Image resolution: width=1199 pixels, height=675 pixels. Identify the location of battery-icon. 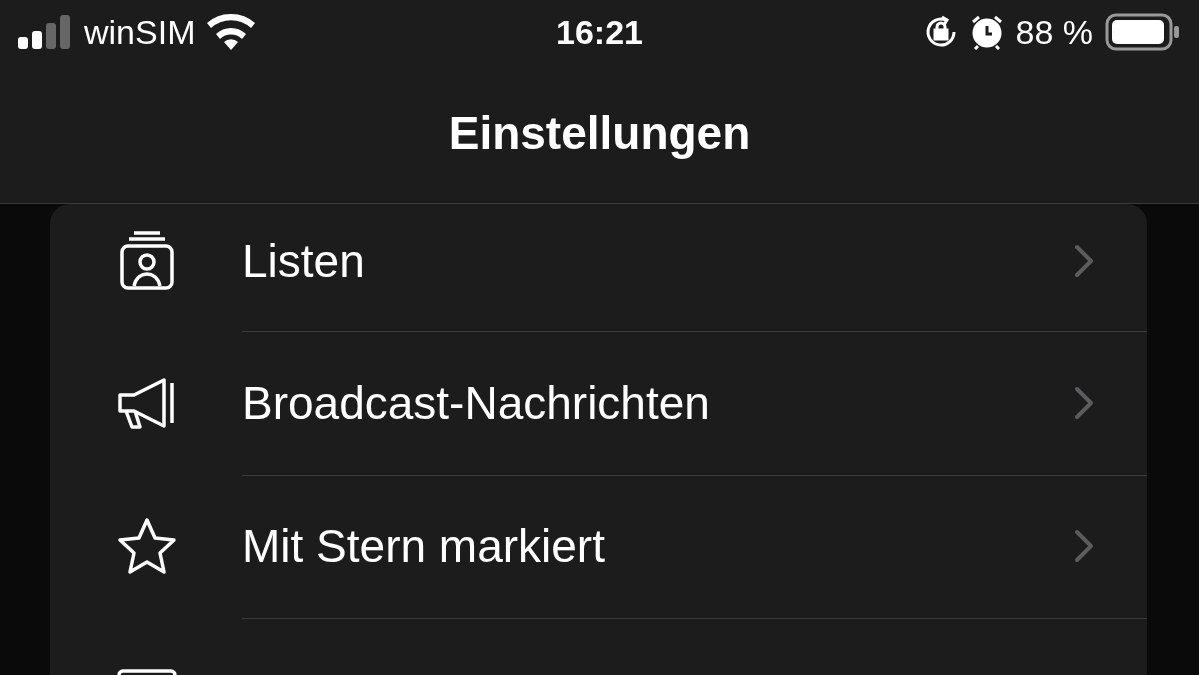
(1143, 32).